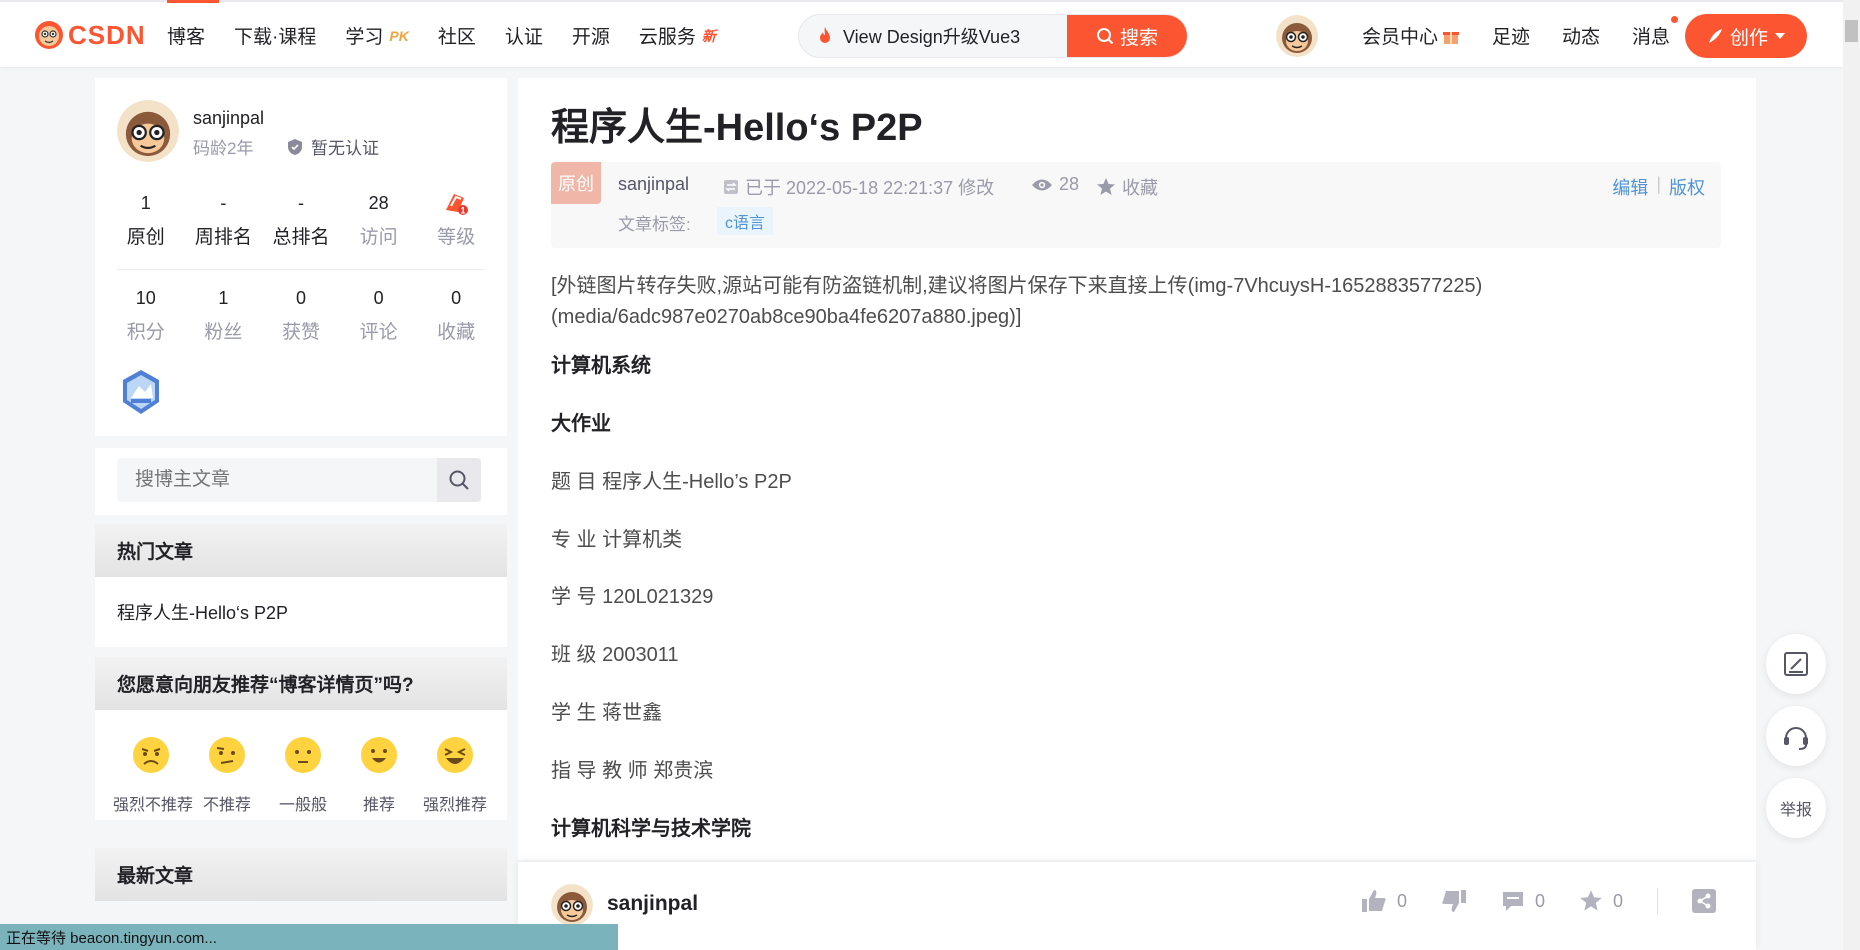  I want to click on article-actions: 0 0 0, so click(1521, 901).